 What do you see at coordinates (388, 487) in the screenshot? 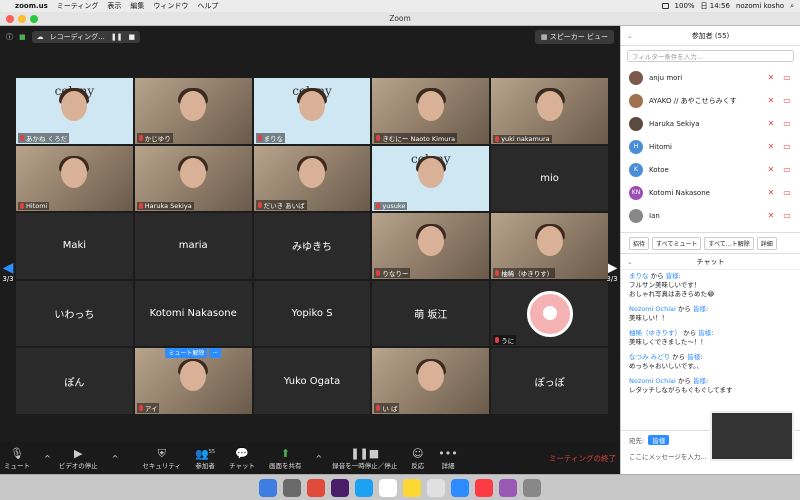
I see `calendar-icon` at bounding box center [388, 487].